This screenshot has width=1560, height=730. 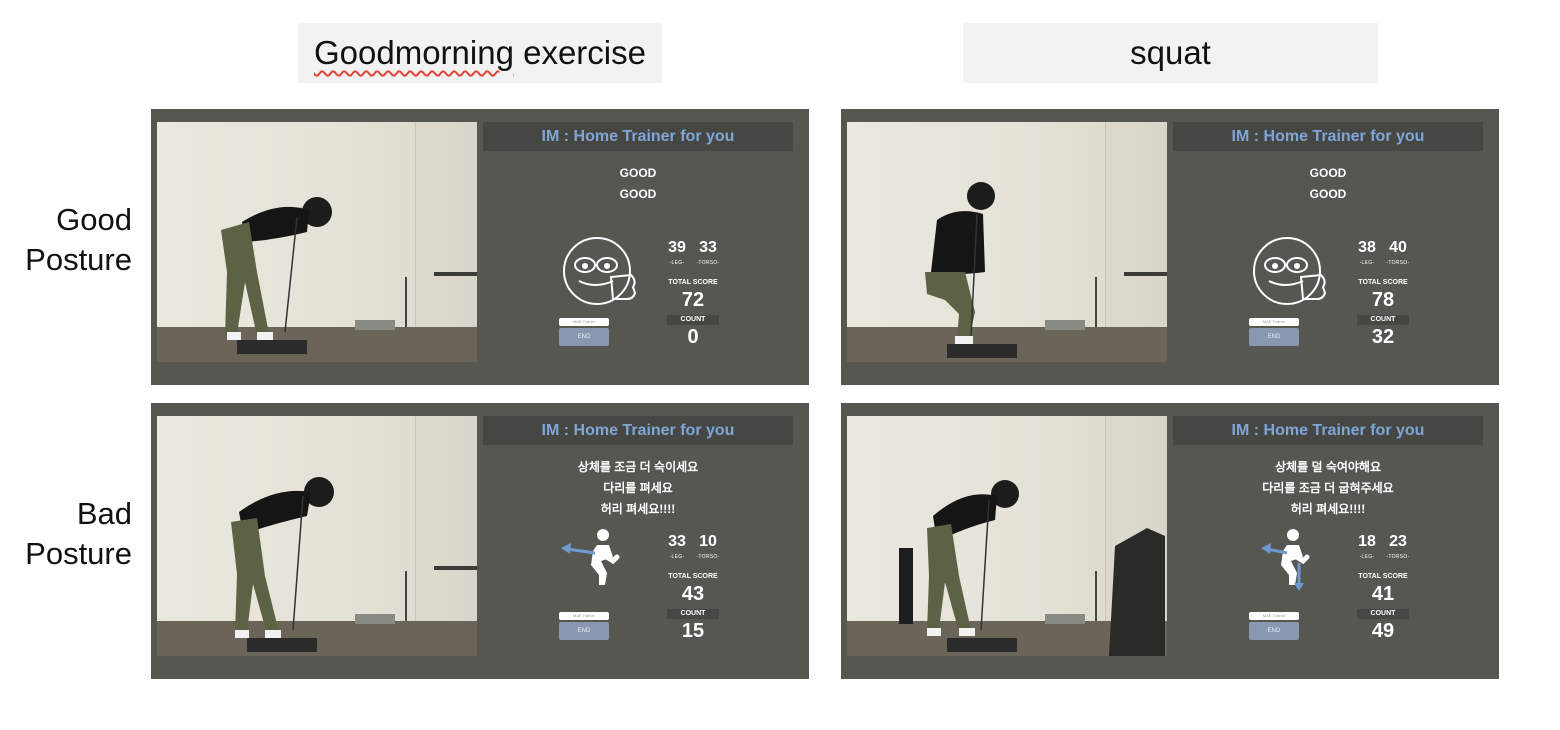 What do you see at coordinates (693, 300) in the screenshot?
I see `total-score-value: 72` at bounding box center [693, 300].